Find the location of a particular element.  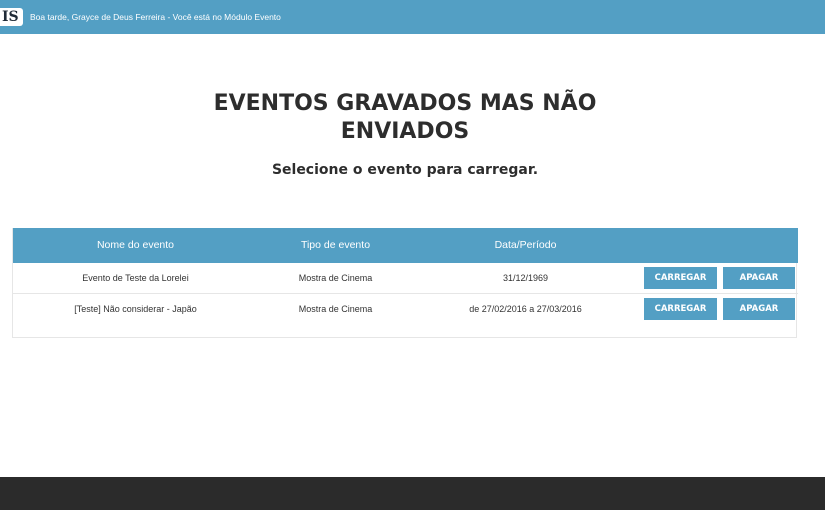

column-header-name: Nome do evento is located at coordinates (135, 245).